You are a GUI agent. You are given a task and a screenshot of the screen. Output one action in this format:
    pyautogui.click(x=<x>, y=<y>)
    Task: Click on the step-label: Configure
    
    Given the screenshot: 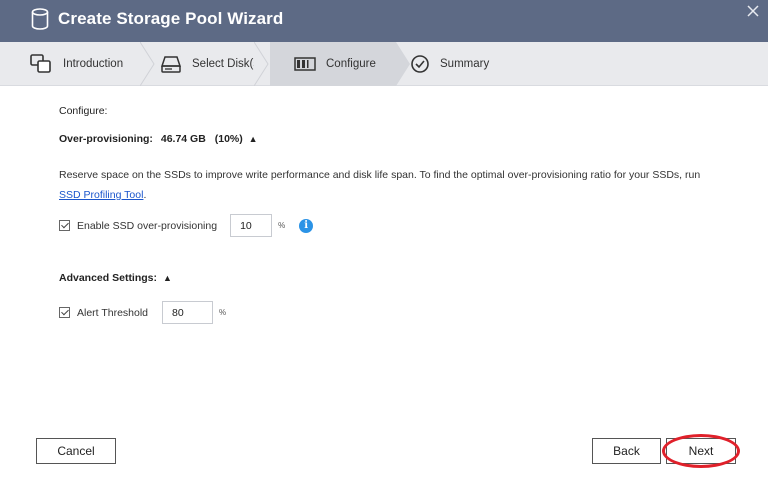 What is the action you would take?
    pyautogui.click(x=351, y=64)
    